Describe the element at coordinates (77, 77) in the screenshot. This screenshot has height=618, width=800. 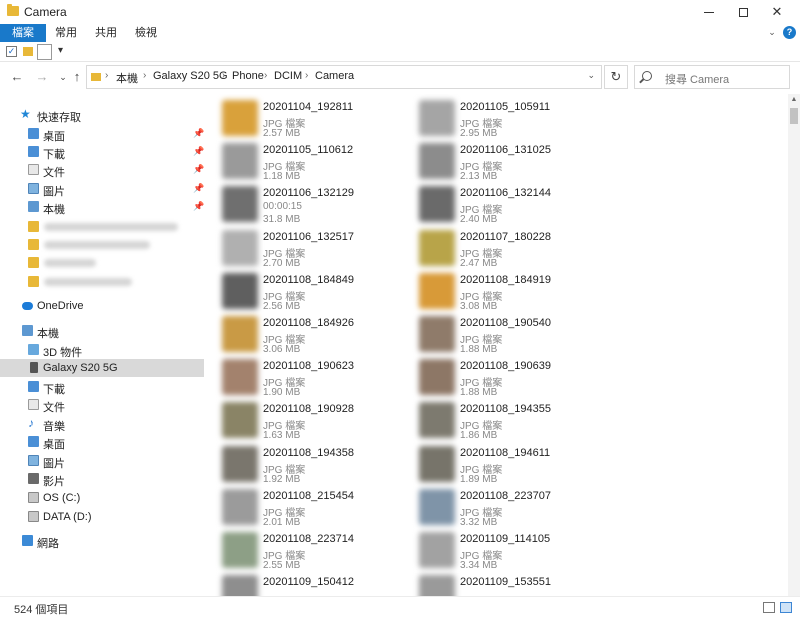
I see `up-button: ↑` at that location.